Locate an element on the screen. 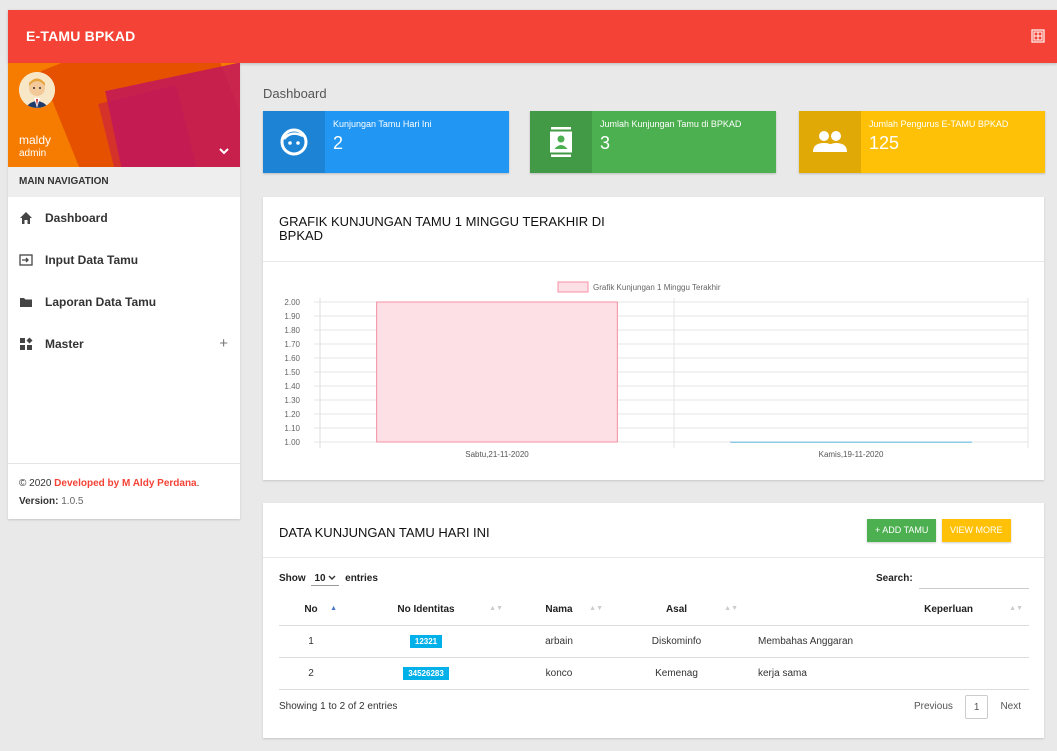 The height and width of the screenshot is (751, 1057). identity-badge: 34526283 is located at coordinates (426, 673).